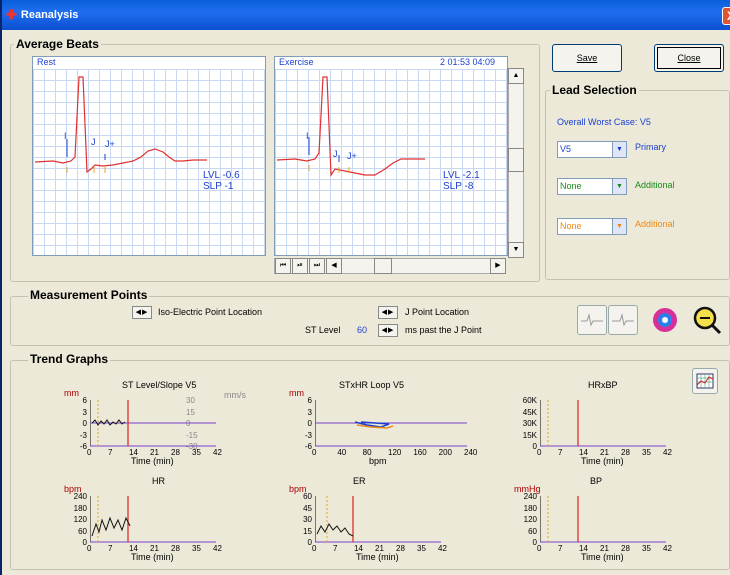 The width and height of the screenshot is (730, 575). I want to click on st-unit: mm, so click(71, 393).